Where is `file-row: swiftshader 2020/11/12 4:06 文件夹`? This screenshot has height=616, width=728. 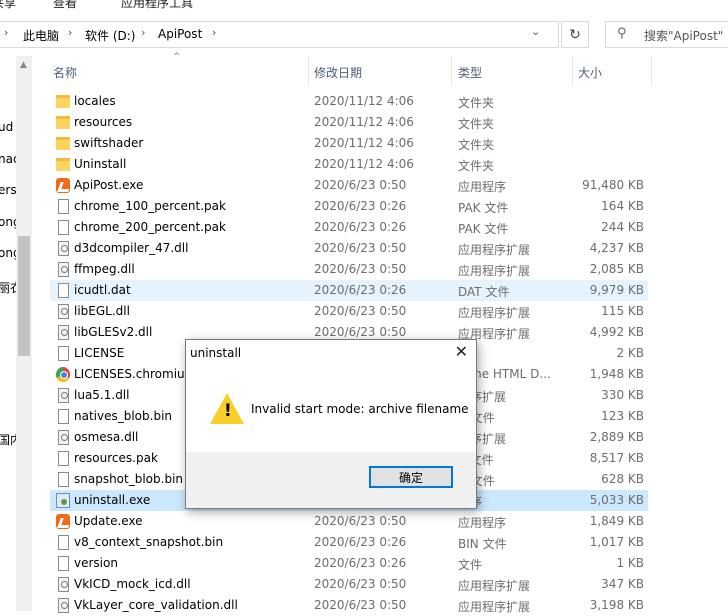 file-row: swiftshader 2020/11/12 4:06 文件夹 is located at coordinates (349, 143).